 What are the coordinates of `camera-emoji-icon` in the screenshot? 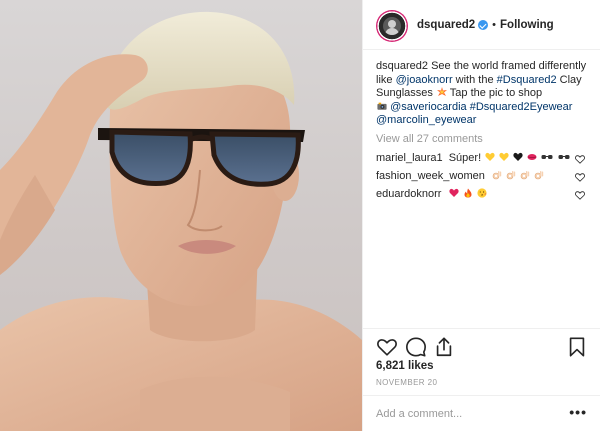 It's located at (382, 106).